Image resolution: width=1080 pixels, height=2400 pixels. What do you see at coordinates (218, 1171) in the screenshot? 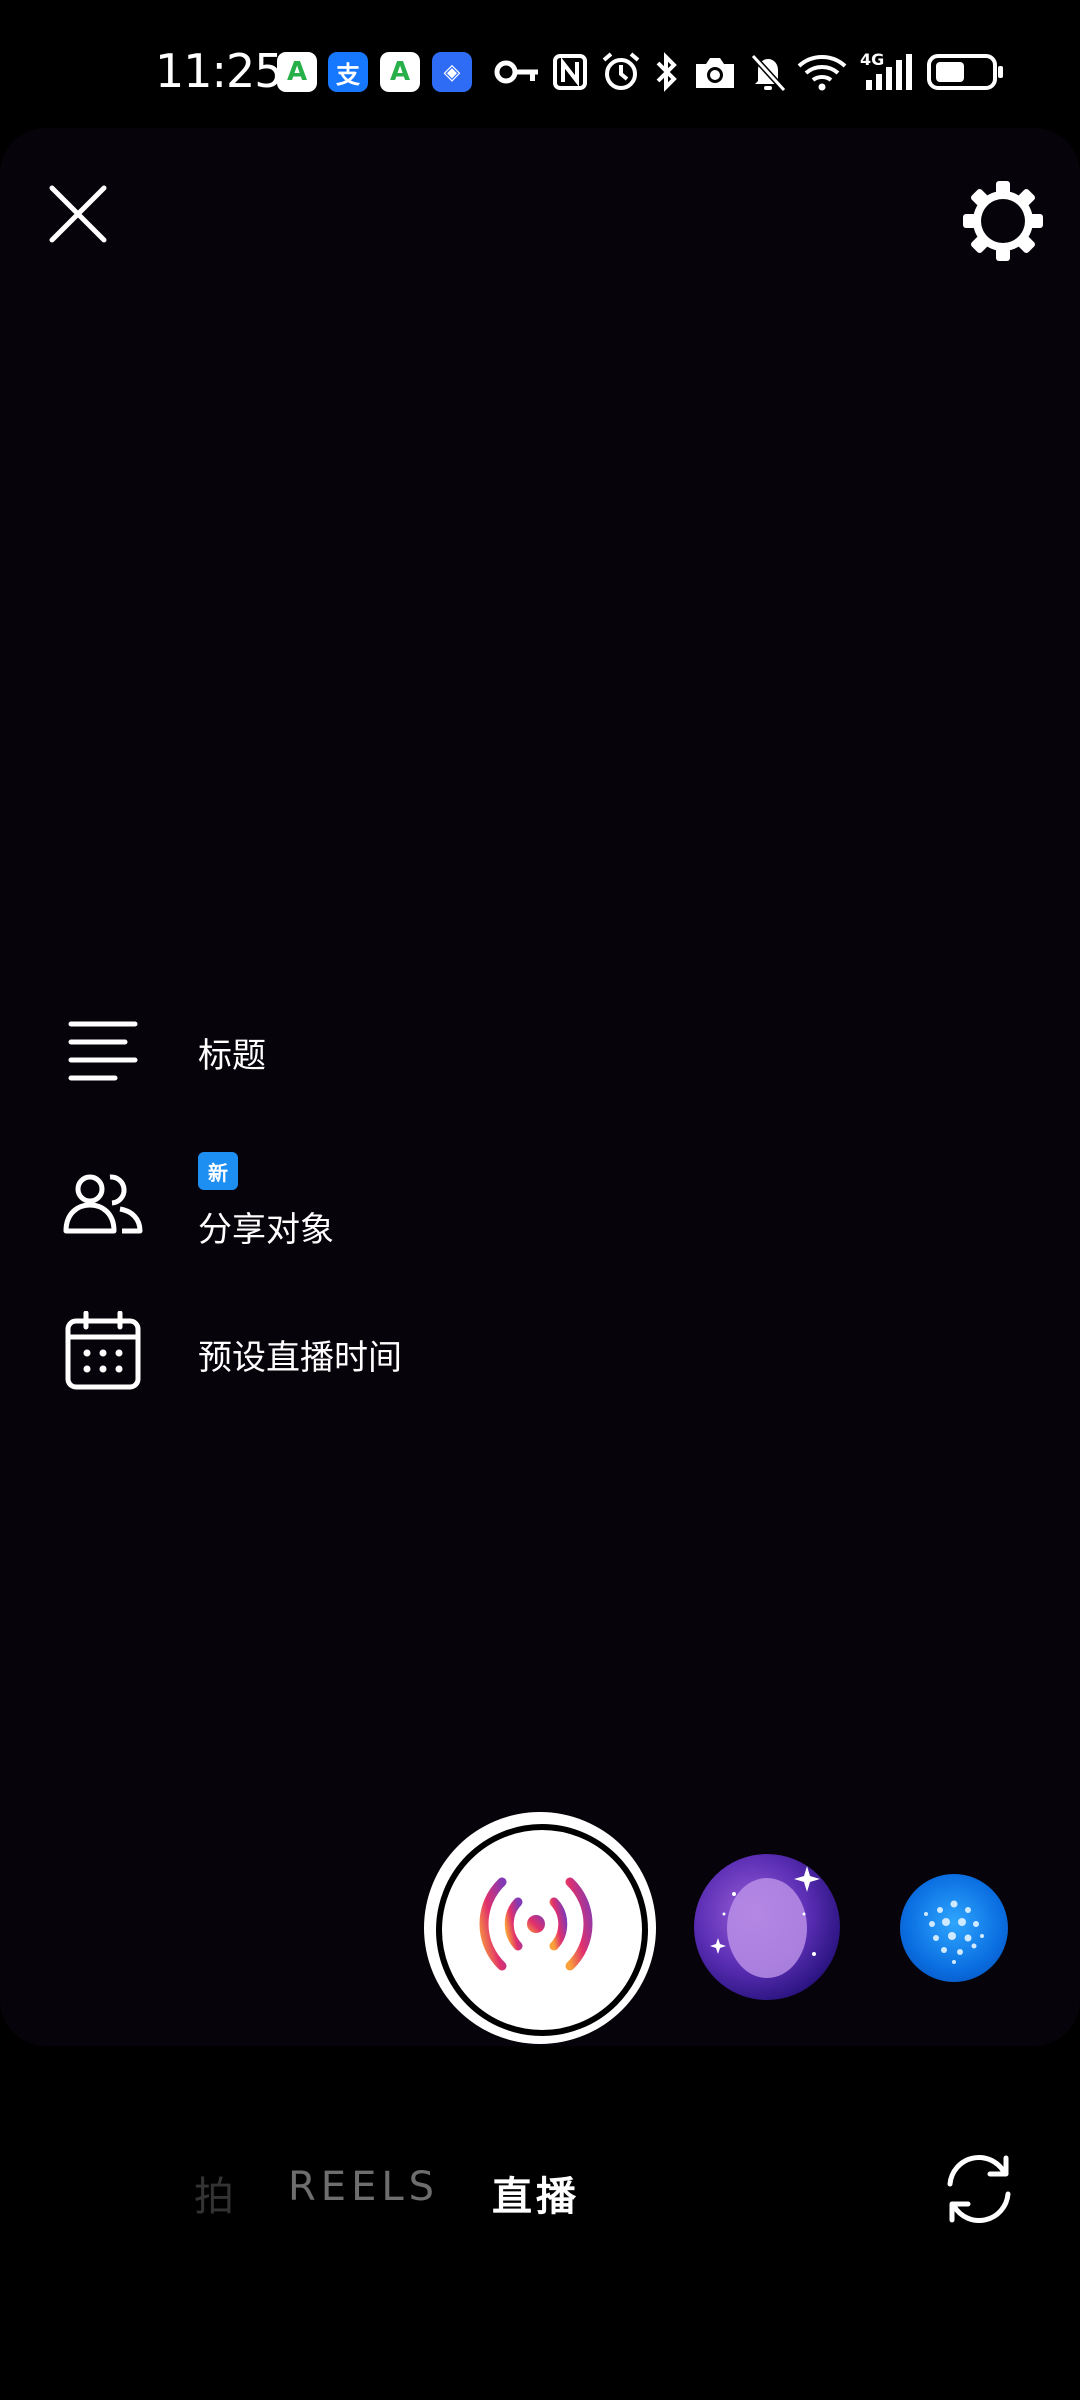
I see `new-badge: 新` at bounding box center [218, 1171].